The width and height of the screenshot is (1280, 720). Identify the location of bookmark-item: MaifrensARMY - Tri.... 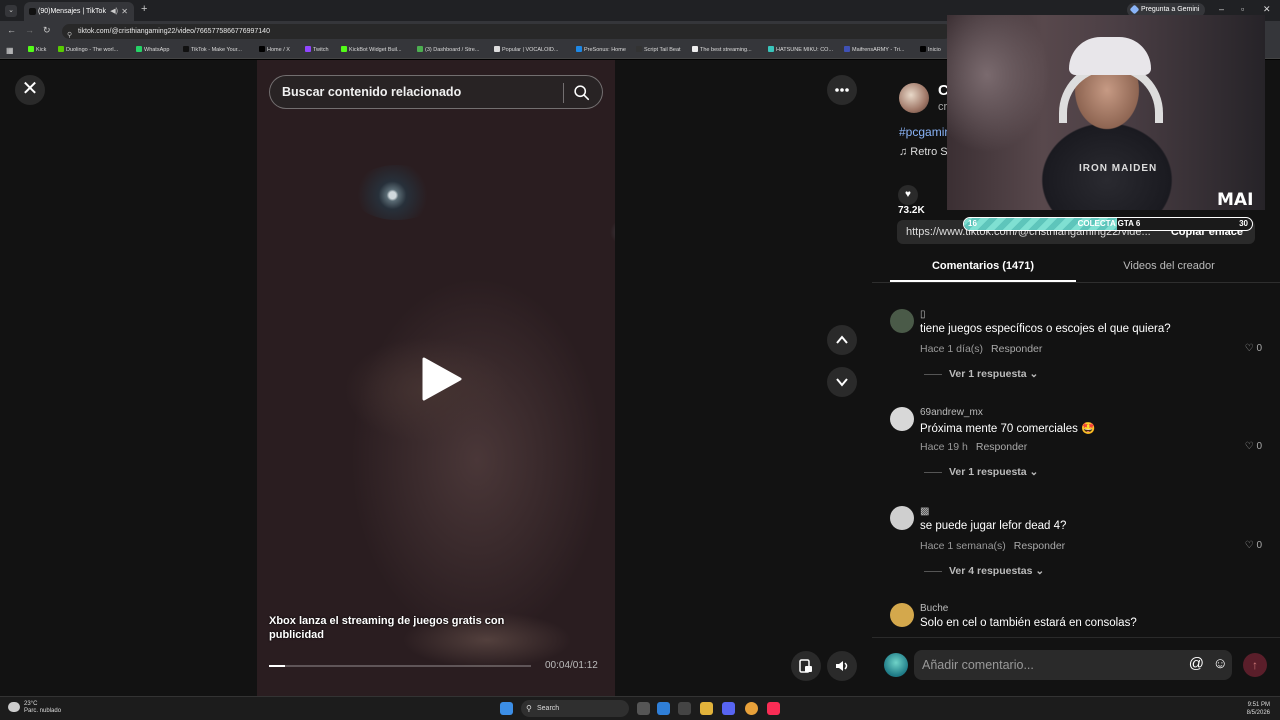
(874, 49).